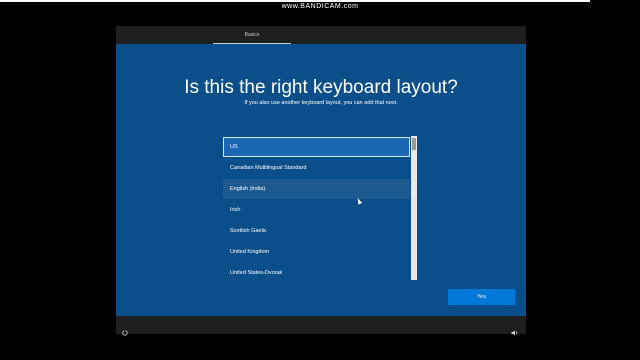 This screenshot has width=640, height=360. Describe the element at coordinates (481, 297) in the screenshot. I see `yes-button: Yes` at that location.